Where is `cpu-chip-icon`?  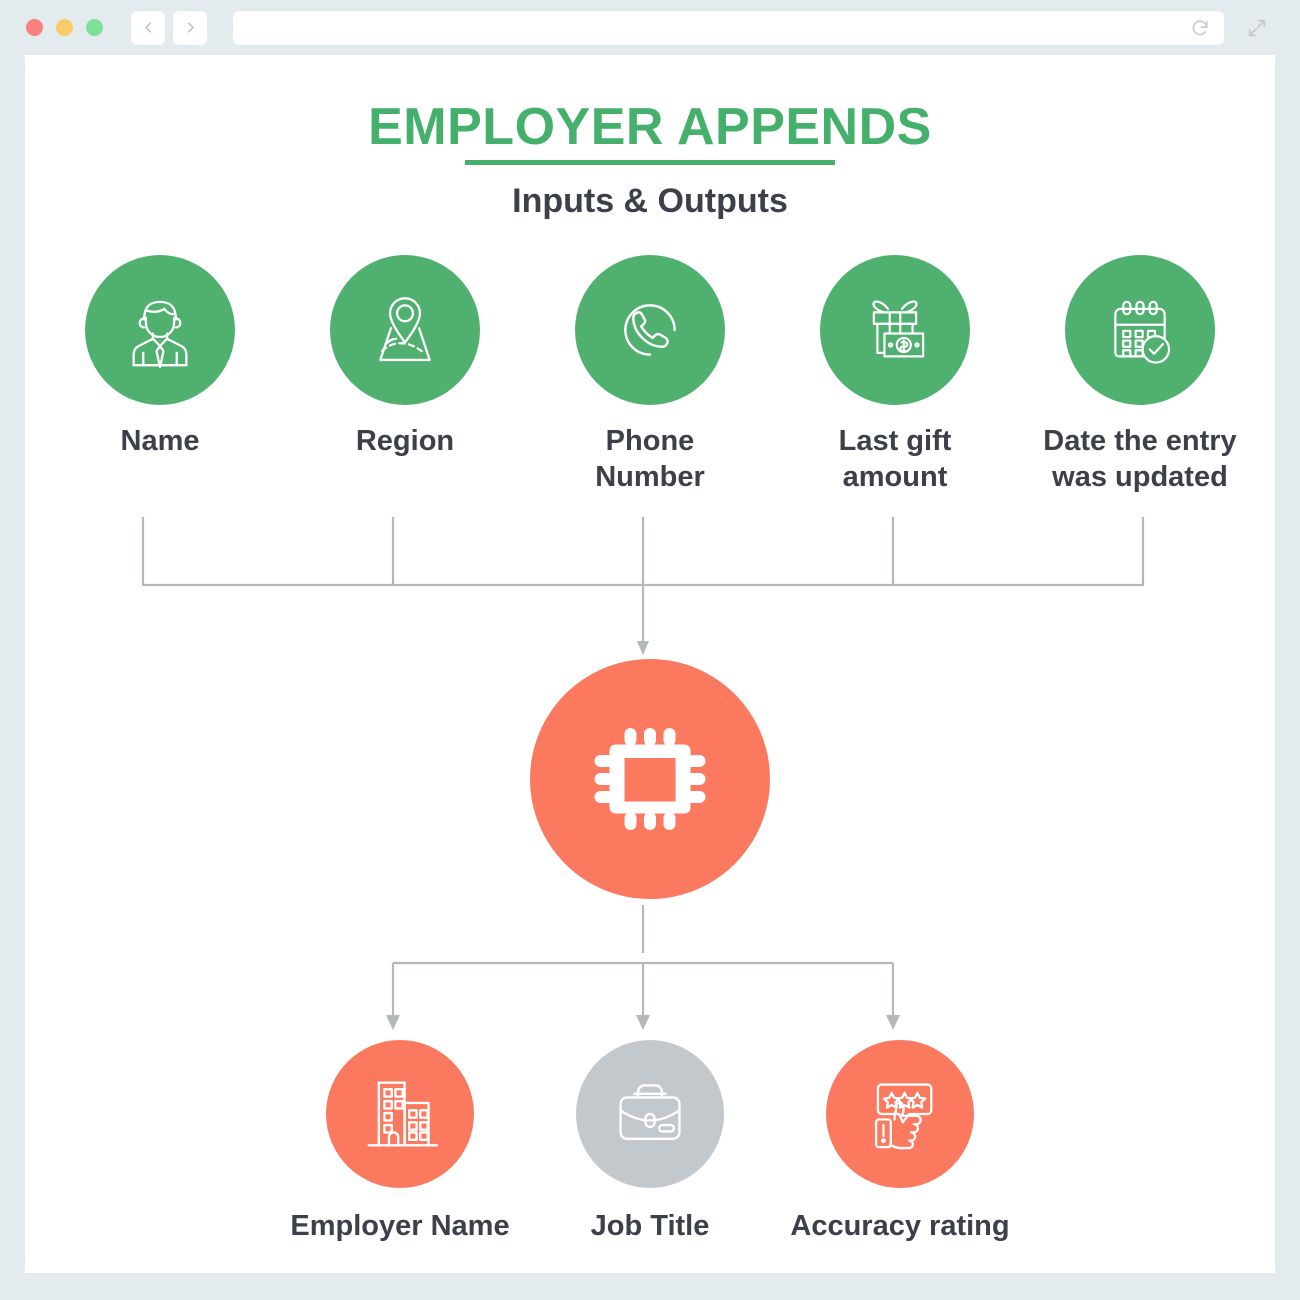
cpu-chip-icon is located at coordinates (650, 779).